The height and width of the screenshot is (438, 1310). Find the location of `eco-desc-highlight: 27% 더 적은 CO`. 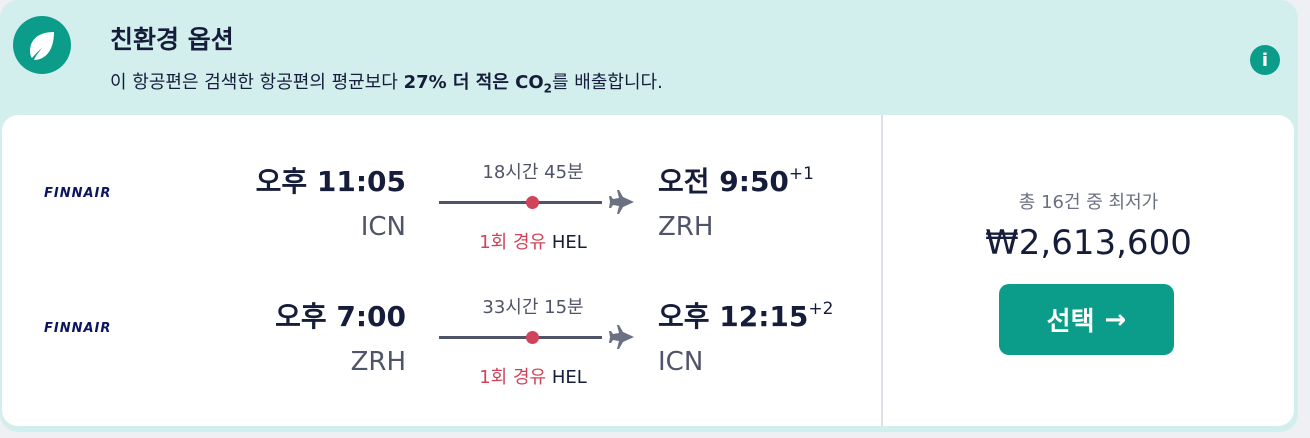

eco-desc-highlight: 27% 더 적은 CO is located at coordinates (473, 82).